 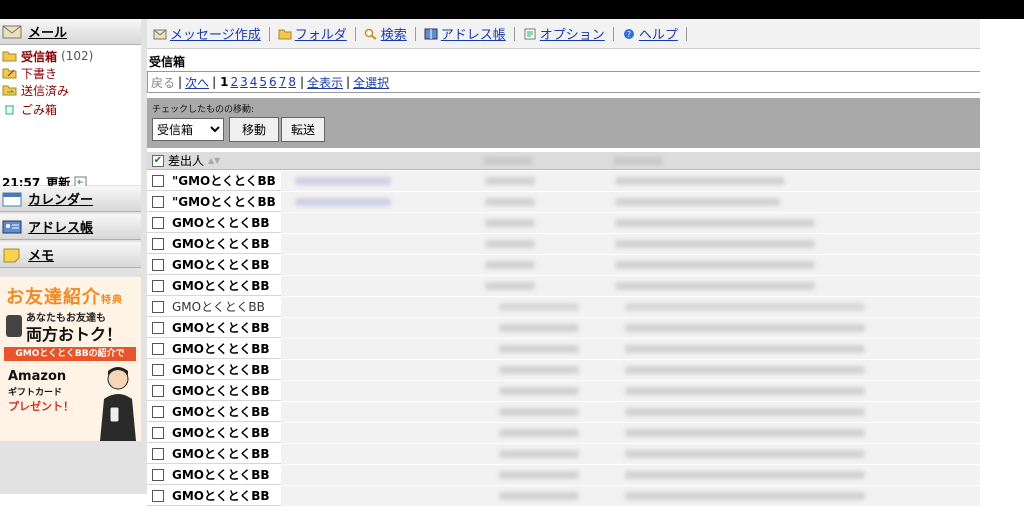 I want to click on show-all-link: 全表示, so click(x=325, y=82).